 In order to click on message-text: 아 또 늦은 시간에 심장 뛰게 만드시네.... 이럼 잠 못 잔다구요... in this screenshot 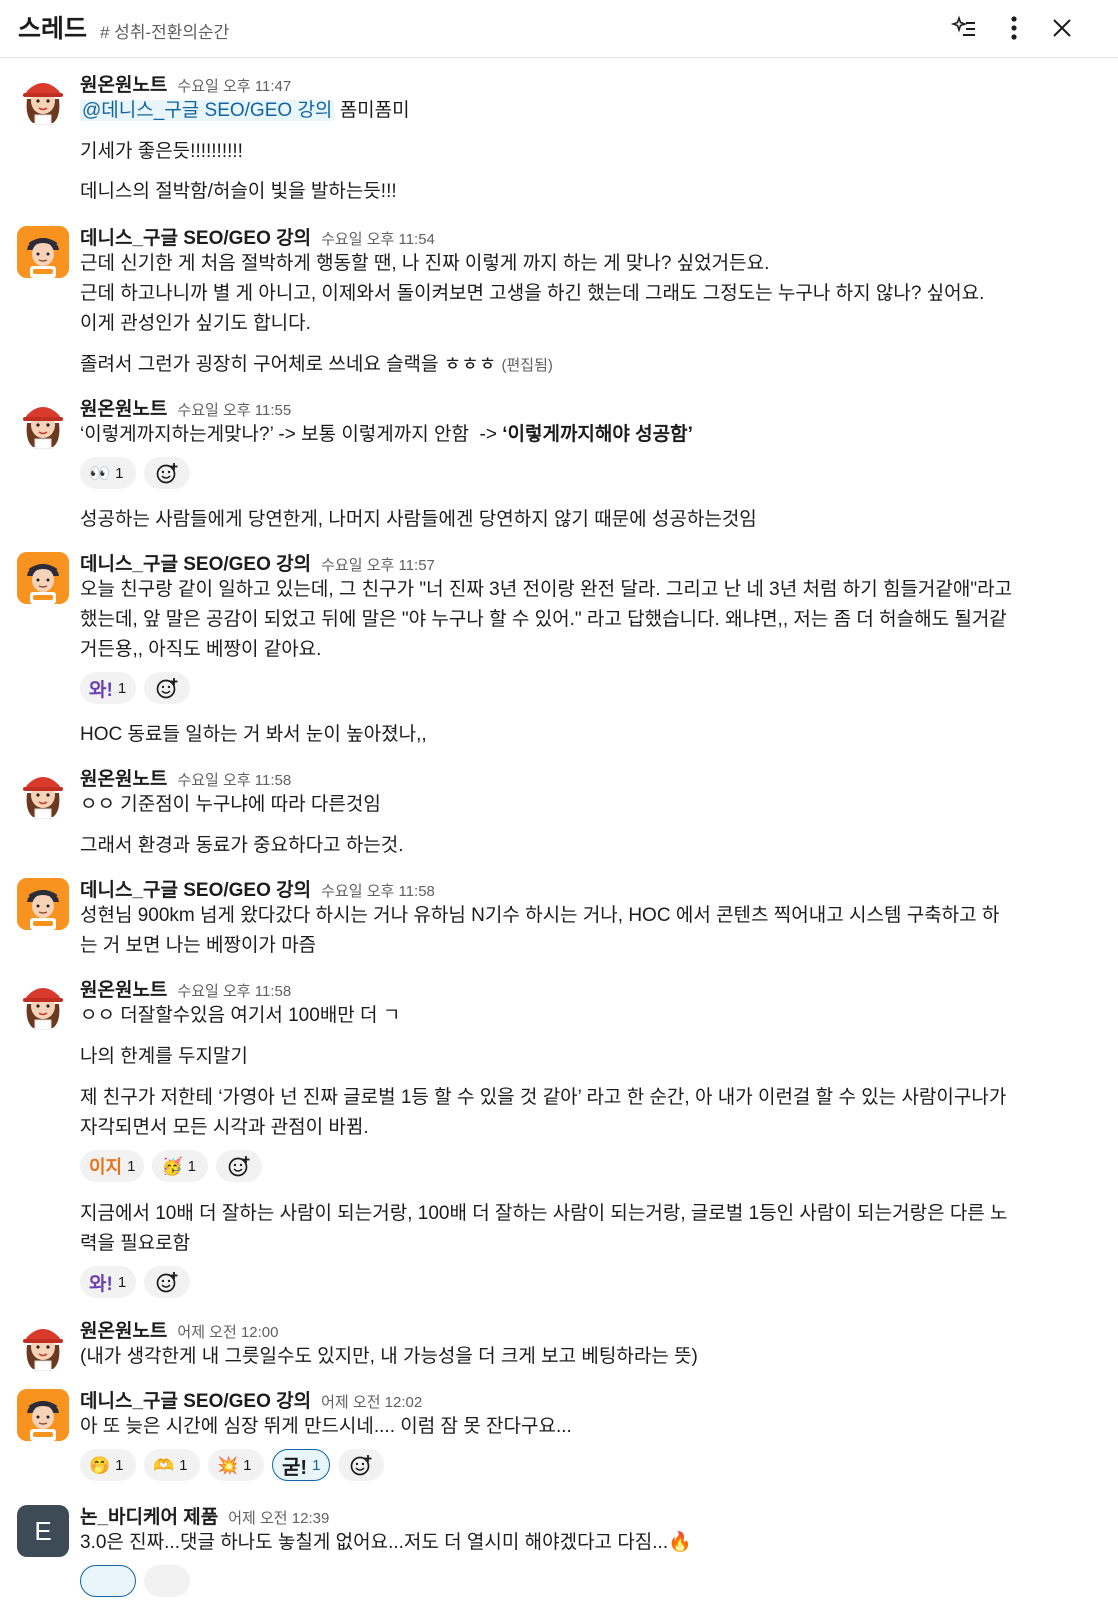, I will do `click(326, 1426)`.